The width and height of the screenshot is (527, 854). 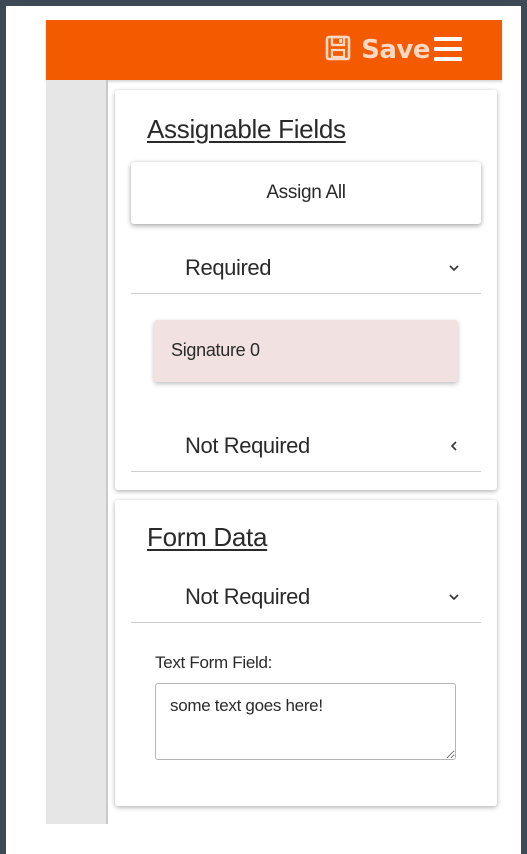 What do you see at coordinates (77, 452) in the screenshot?
I see `sidebar` at bounding box center [77, 452].